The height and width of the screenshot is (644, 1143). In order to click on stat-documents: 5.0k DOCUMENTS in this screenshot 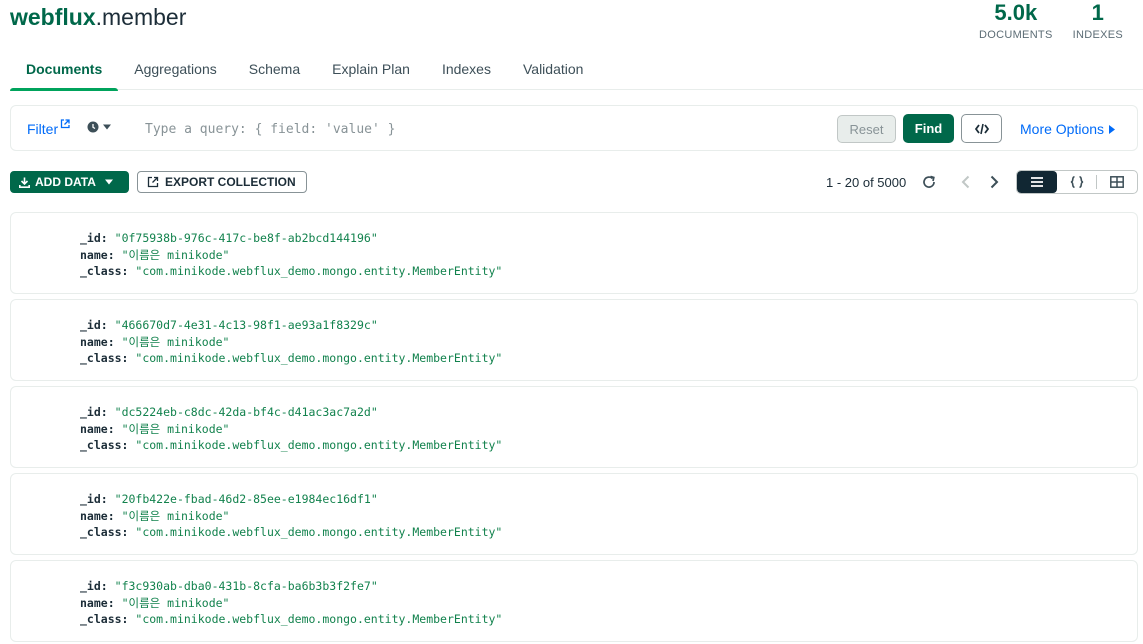, I will do `click(1016, 20)`.